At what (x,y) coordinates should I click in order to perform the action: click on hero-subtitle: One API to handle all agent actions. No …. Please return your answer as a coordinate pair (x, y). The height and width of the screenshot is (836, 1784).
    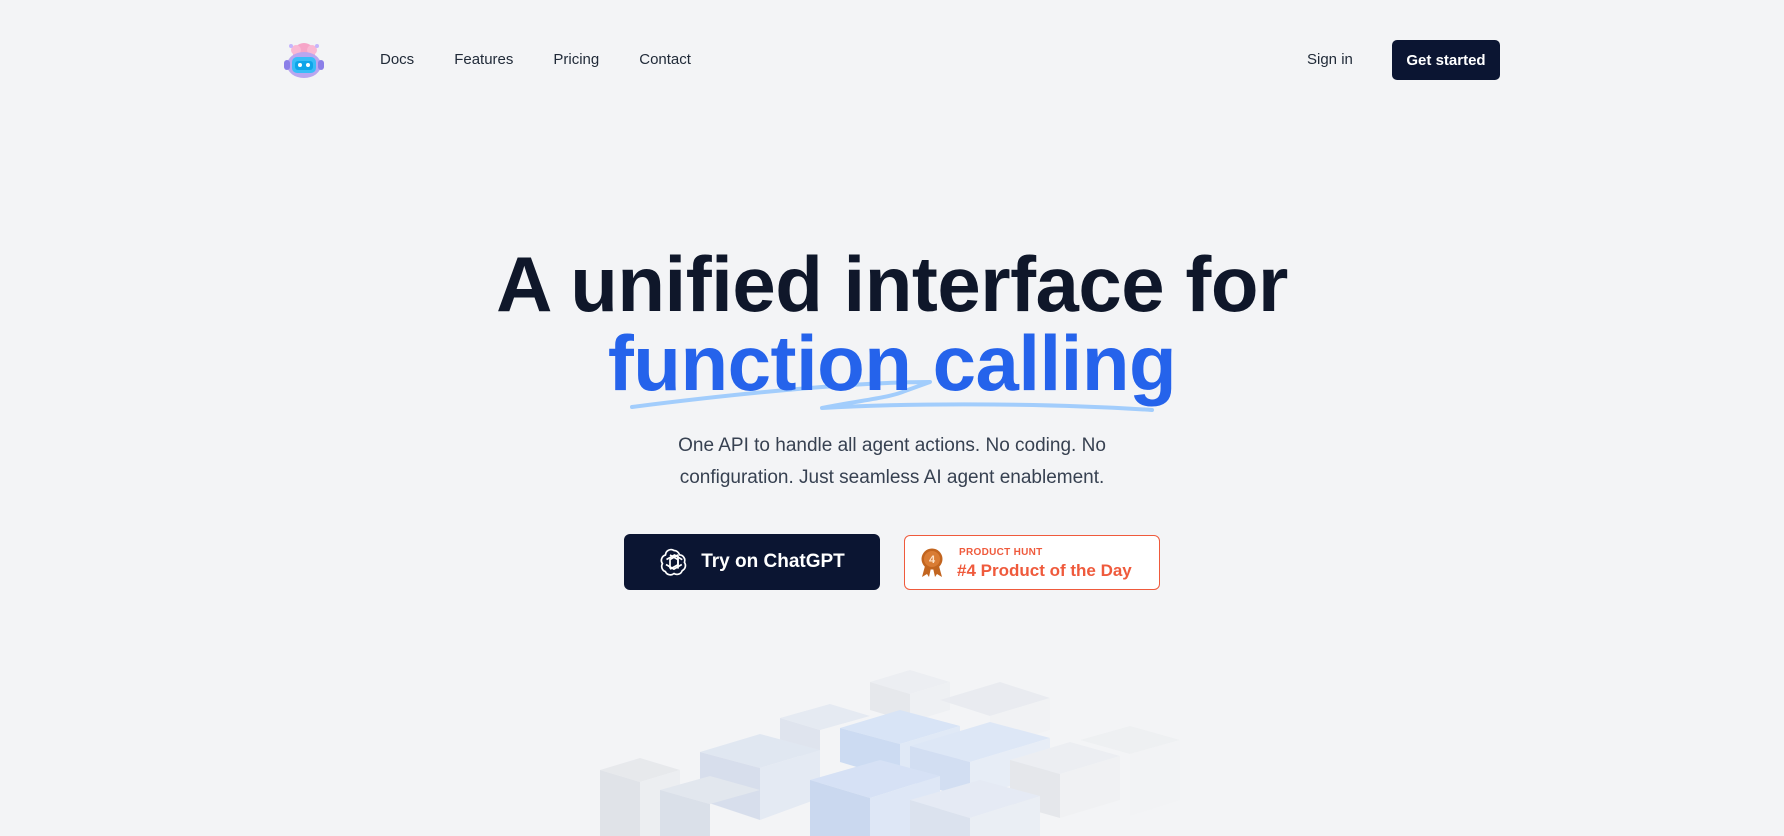
    Looking at the image, I should click on (892, 462).